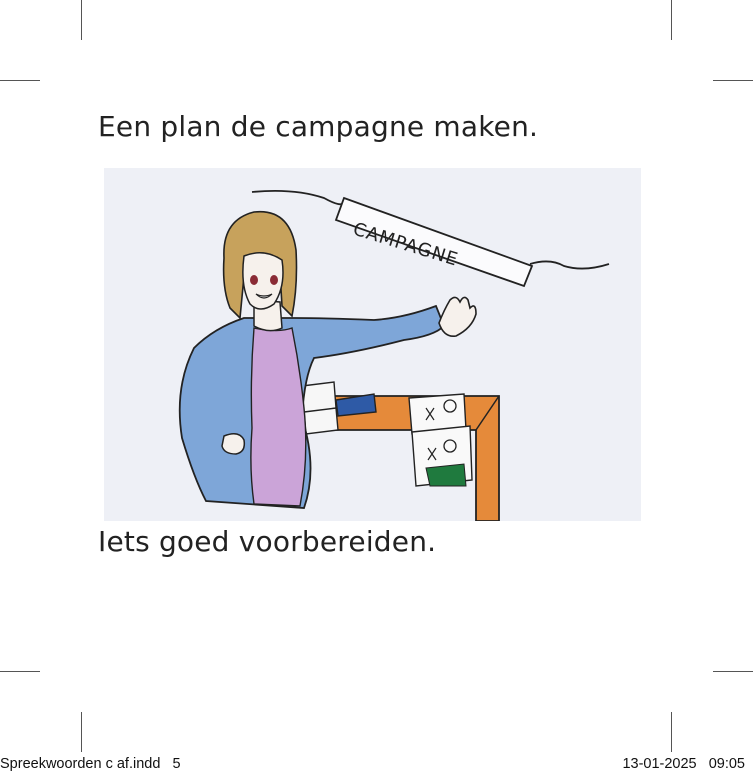  What do you see at coordinates (81, 732) in the screenshot?
I see `crop-mark-bottom-left-vertical` at bounding box center [81, 732].